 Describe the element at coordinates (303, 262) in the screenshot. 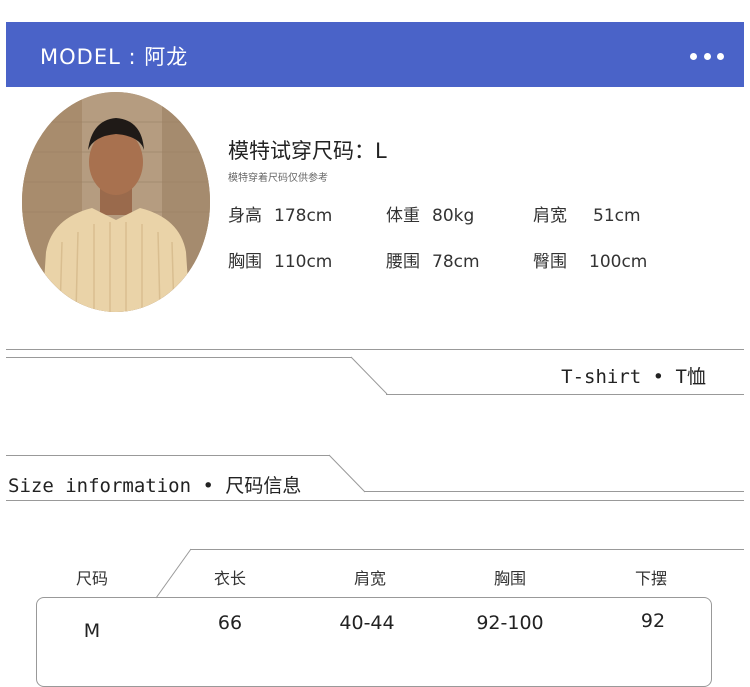

I see `stat-value: 110cm` at that location.